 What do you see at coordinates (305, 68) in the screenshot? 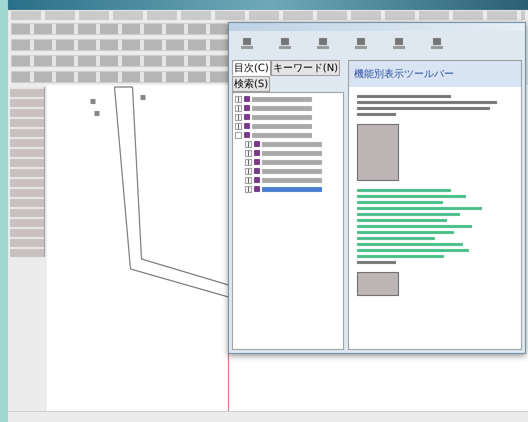
I see `tab: キーワード(N)` at bounding box center [305, 68].